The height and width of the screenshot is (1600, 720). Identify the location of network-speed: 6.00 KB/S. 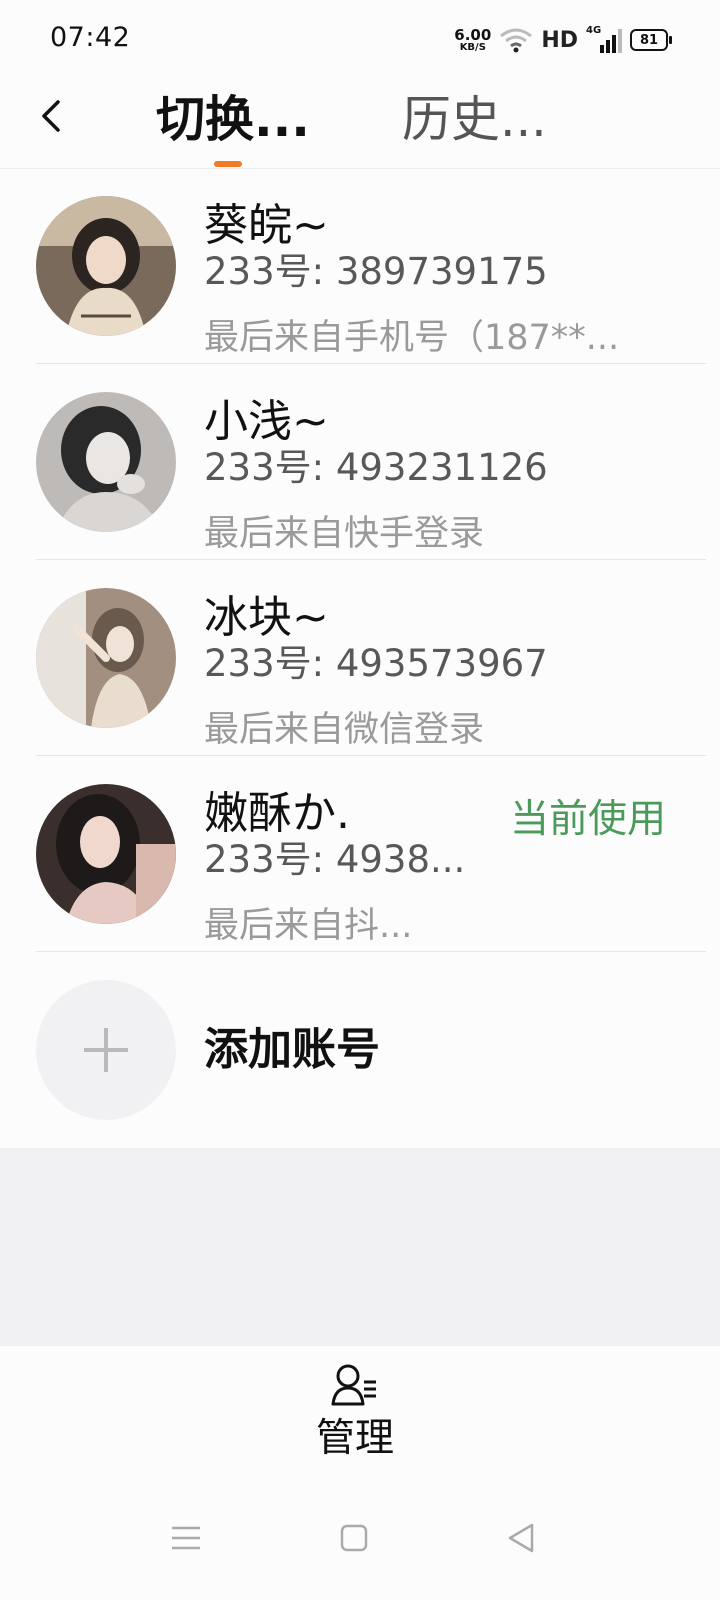
(473, 39).